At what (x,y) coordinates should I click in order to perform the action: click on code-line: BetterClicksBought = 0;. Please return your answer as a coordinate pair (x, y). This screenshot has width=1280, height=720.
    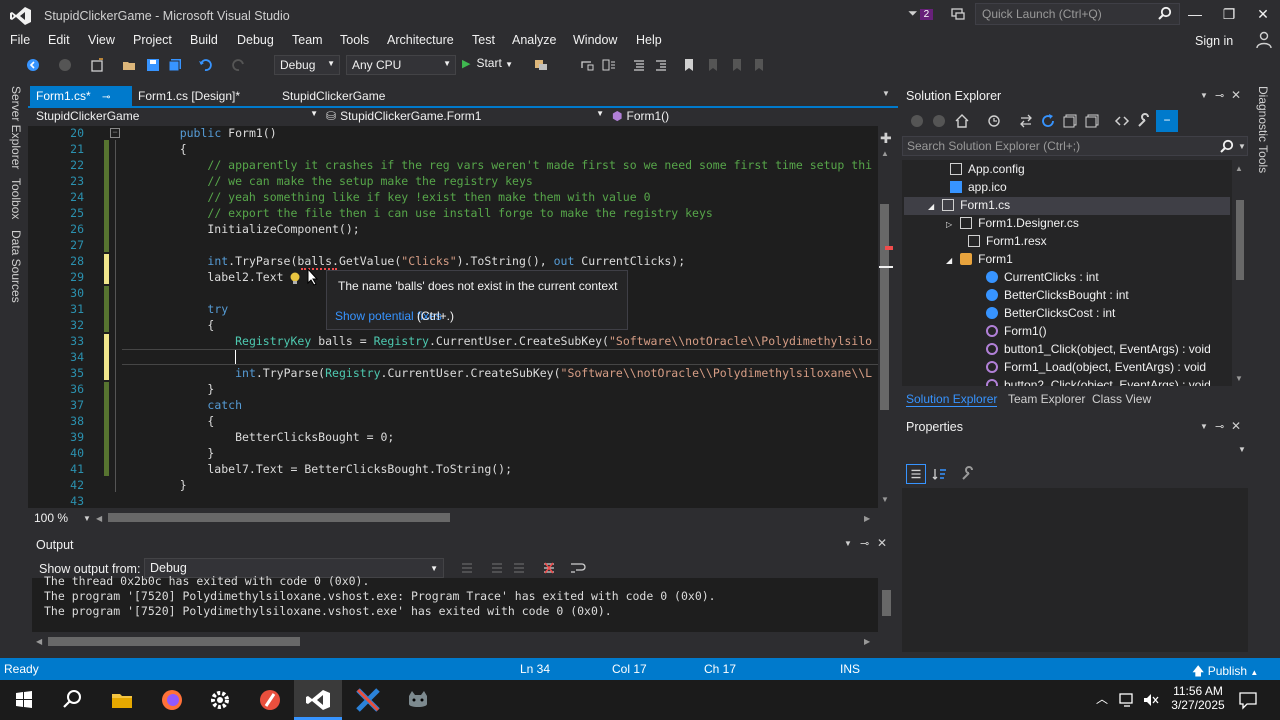
    Looking at the image, I should click on (273, 437).